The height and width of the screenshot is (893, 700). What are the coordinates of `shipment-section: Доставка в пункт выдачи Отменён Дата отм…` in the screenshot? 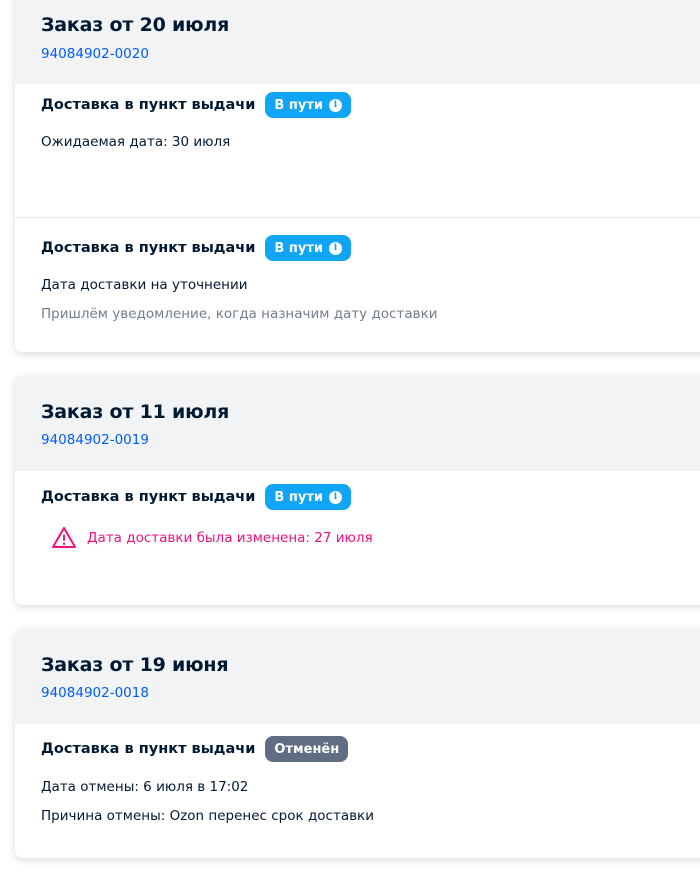 It's located at (357, 791).